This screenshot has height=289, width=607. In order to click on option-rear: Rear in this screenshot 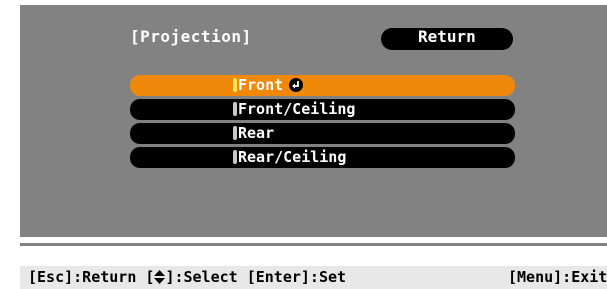, I will do `click(322, 133)`.